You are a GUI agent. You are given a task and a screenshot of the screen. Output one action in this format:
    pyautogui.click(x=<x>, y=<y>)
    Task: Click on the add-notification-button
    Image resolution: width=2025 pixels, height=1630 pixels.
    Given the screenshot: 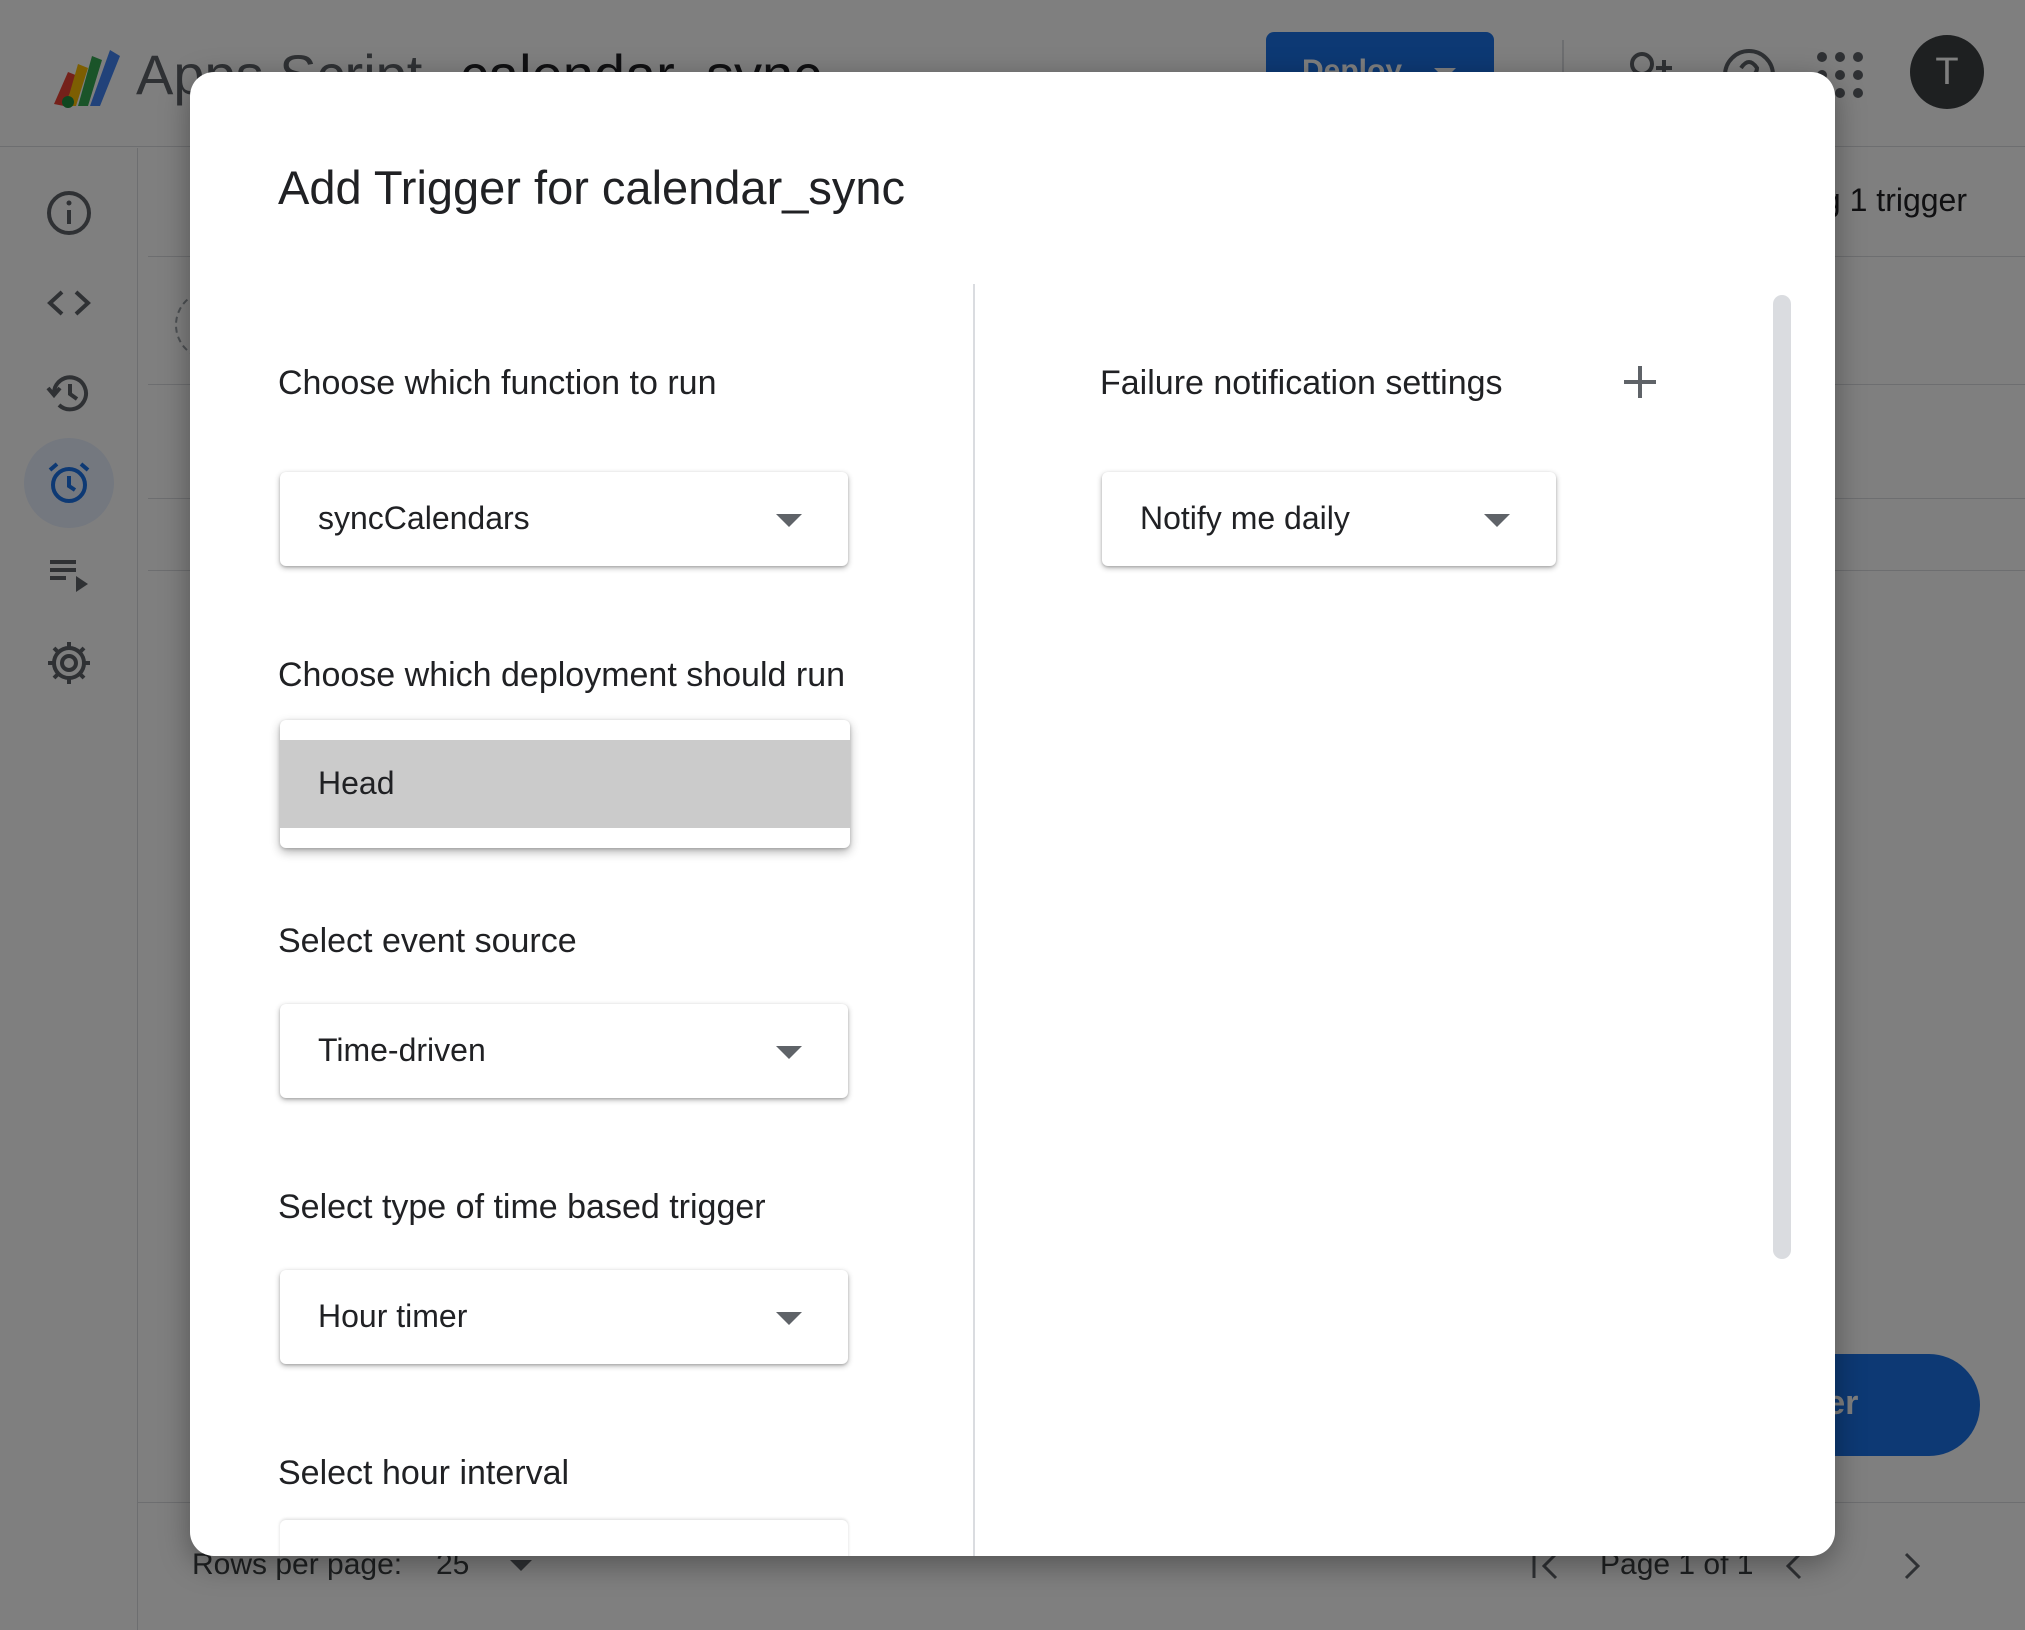 What is the action you would take?
    pyautogui.click(x=1640, y=382)
    